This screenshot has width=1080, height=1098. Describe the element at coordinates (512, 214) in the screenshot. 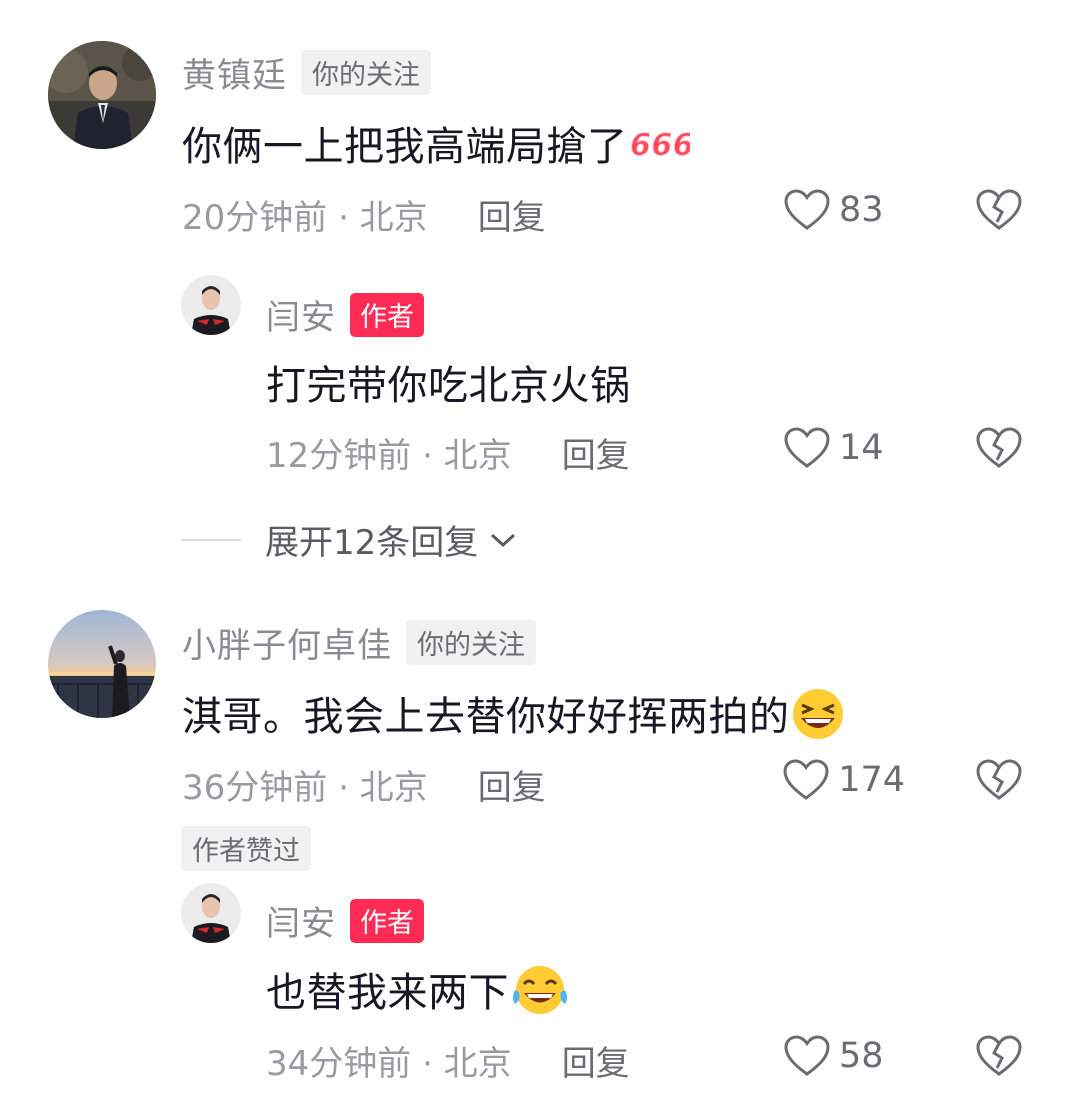

I see `comment-1-reply-button: 回复` at that location.